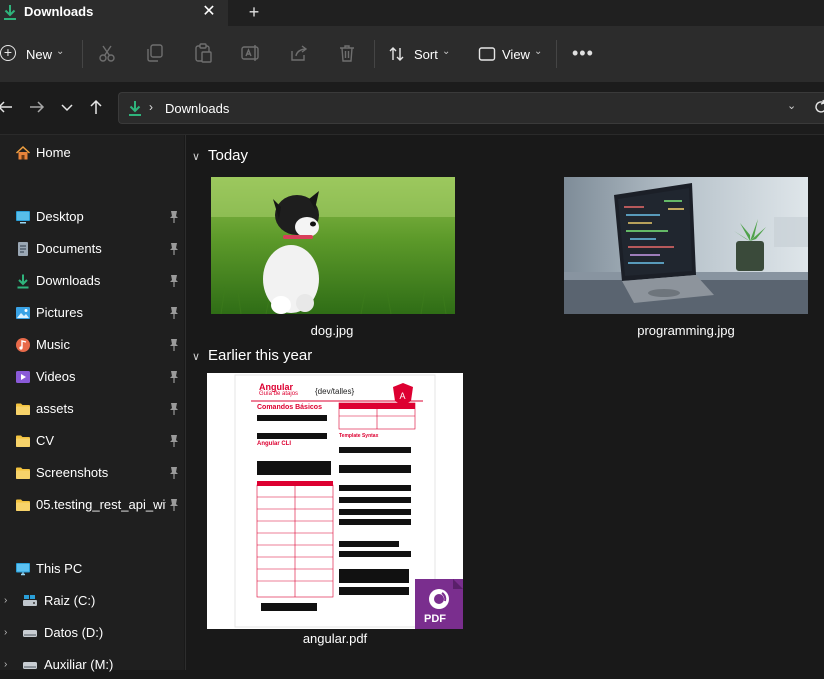  I want to click on pictures-icon, so click(23, 313).